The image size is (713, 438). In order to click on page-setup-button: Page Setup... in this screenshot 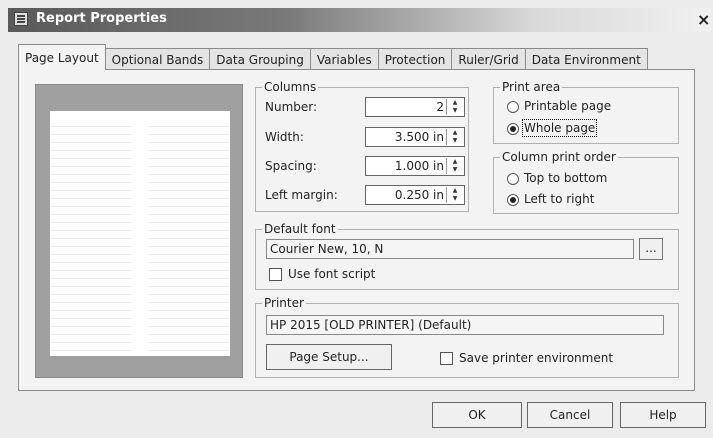, I will do `click(329, 357)`.